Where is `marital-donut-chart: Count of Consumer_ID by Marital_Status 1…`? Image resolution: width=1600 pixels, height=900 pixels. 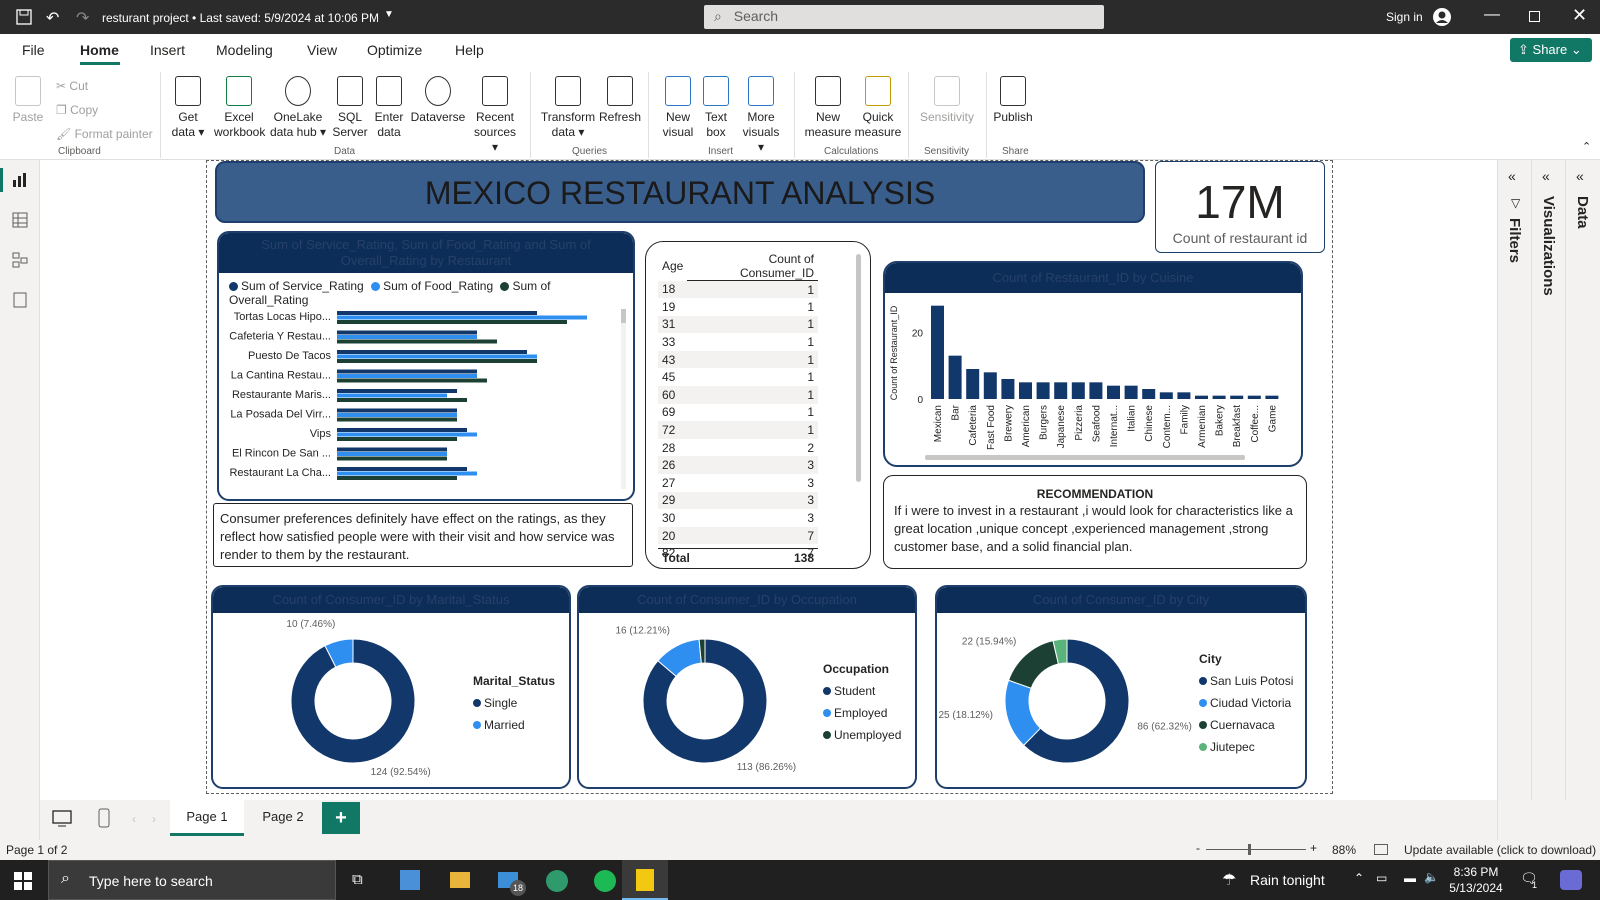 marital-donut-chart: Count of Consumer_ID by Marital_Status 1… is located at coordinates (391, 687).